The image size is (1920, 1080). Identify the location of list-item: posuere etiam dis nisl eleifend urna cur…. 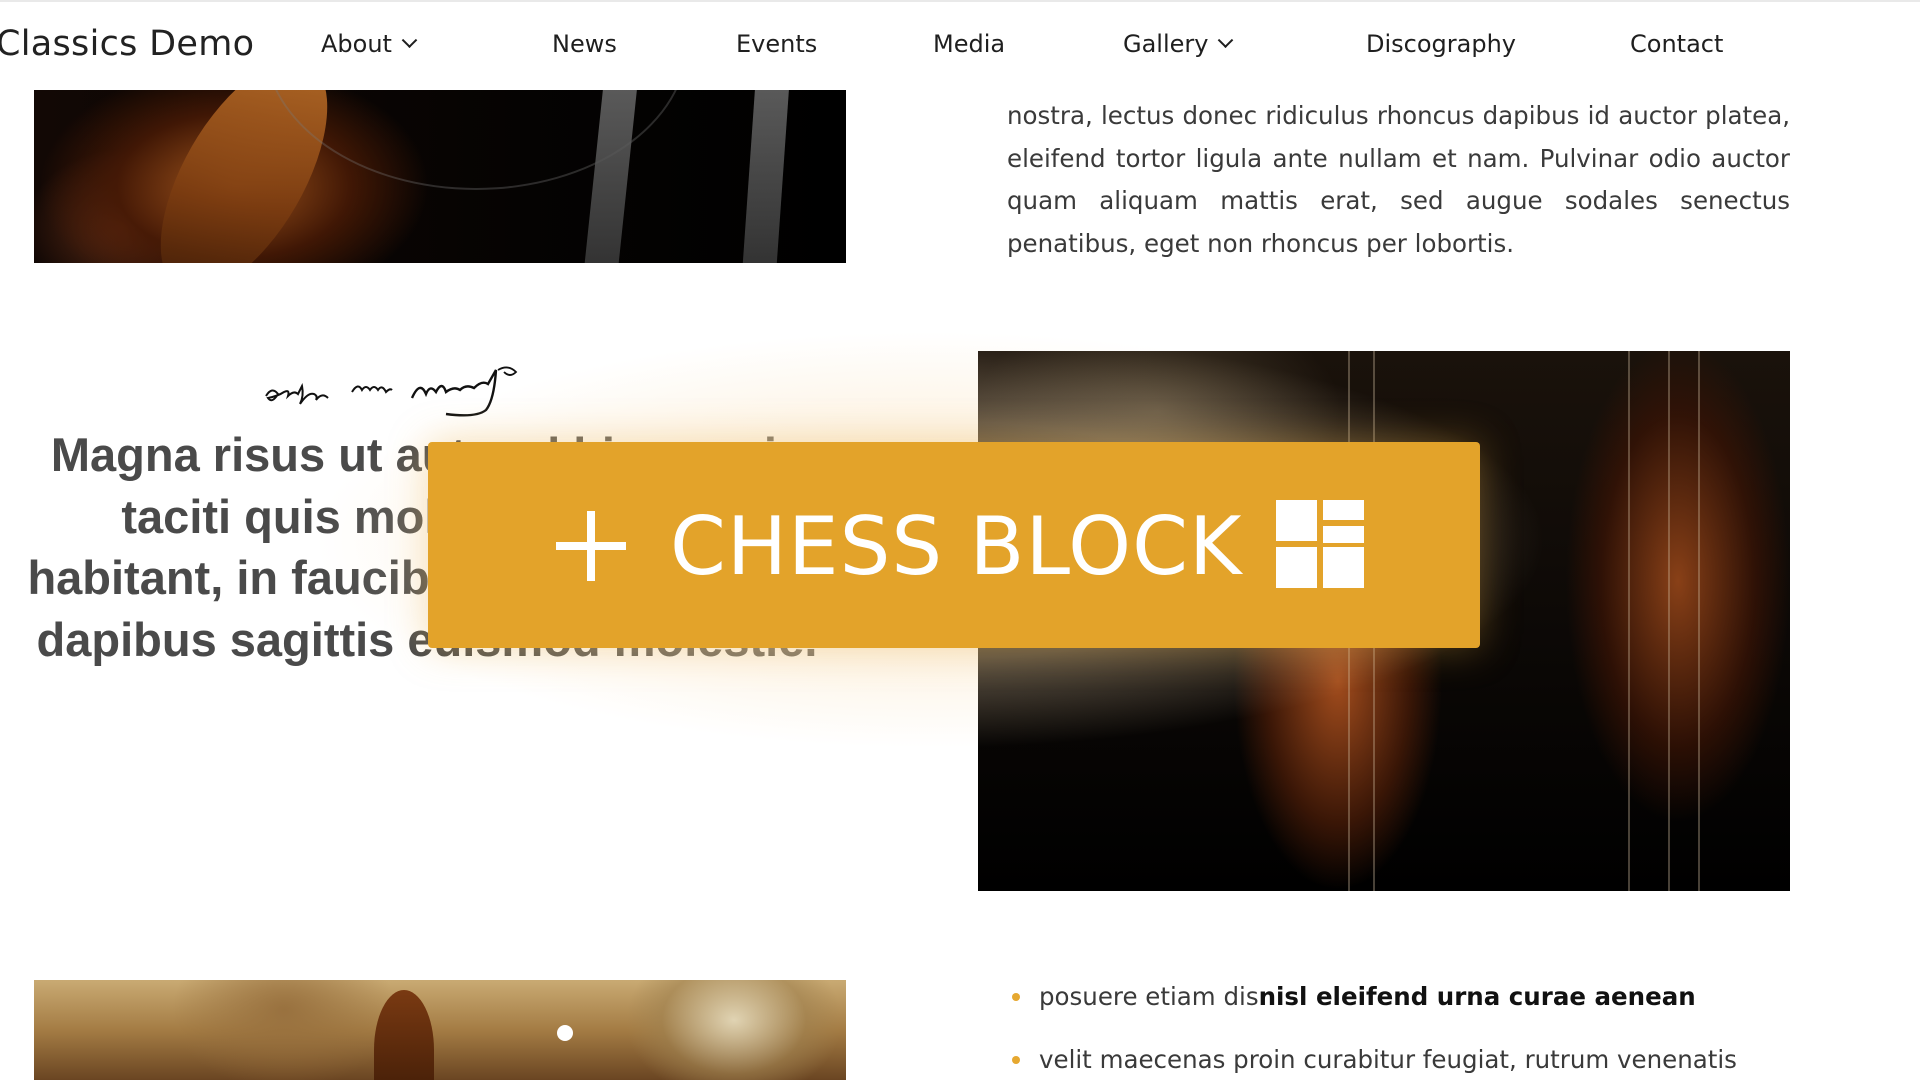
(1354, 996).